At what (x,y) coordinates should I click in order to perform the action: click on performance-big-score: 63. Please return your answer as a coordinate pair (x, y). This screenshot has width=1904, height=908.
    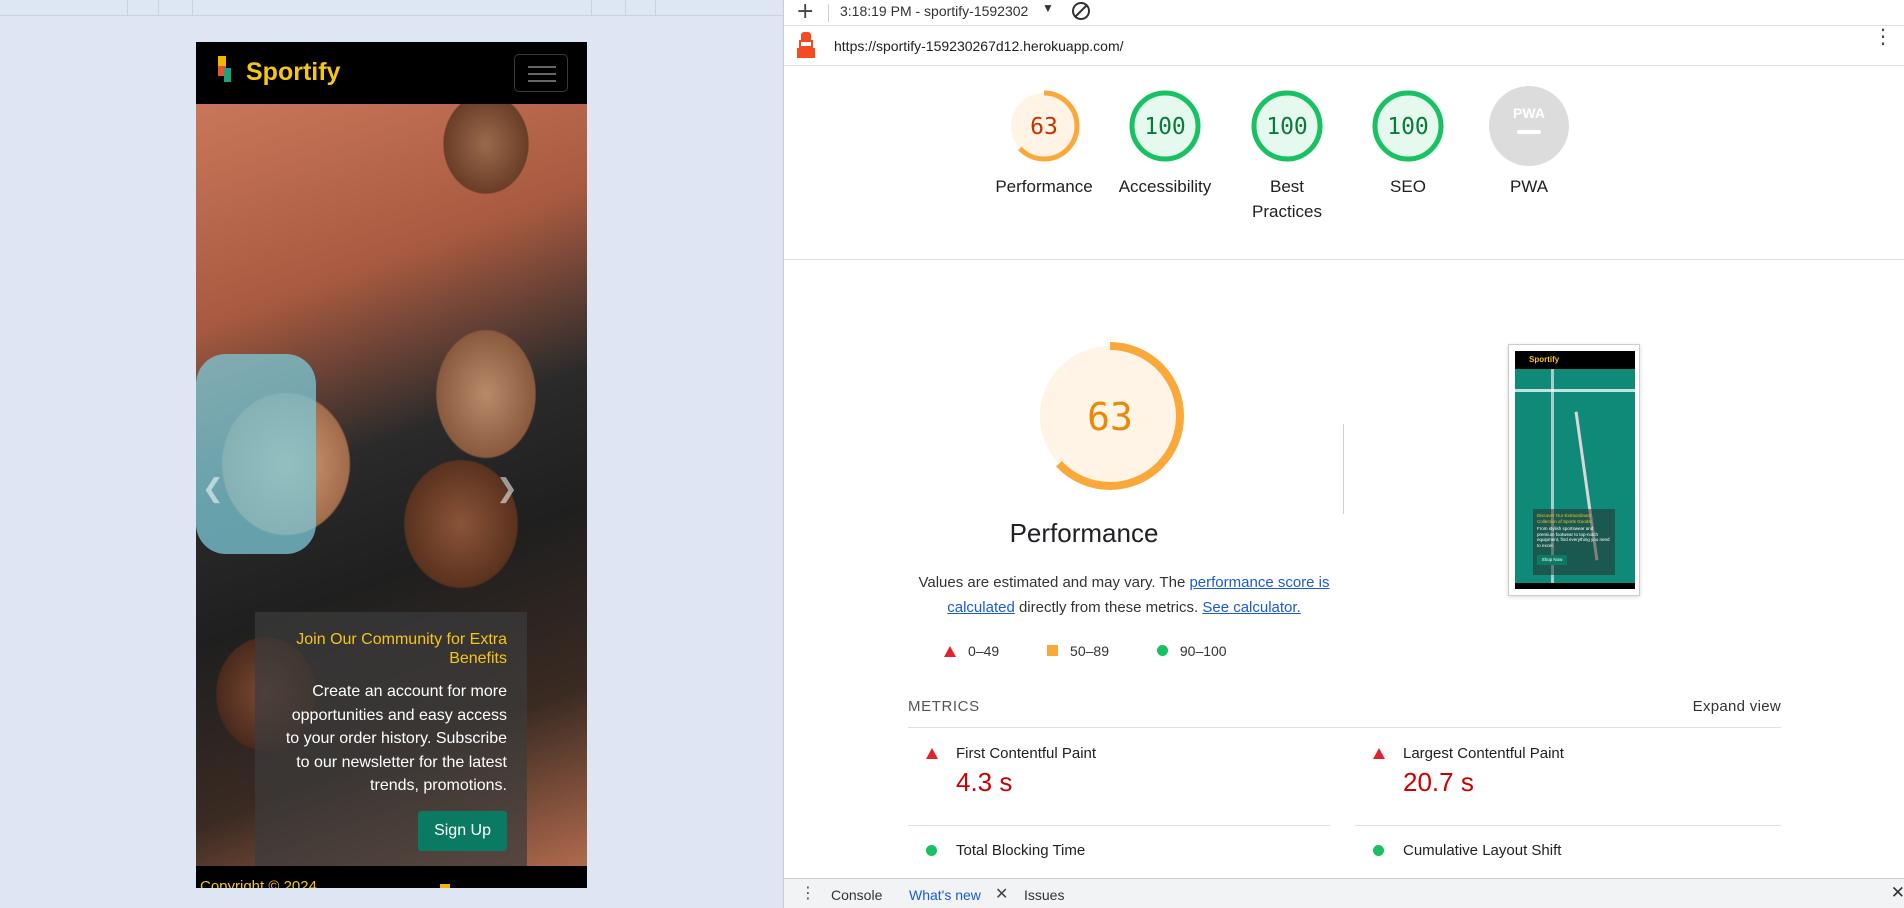
    Looking at the image, I should click on (1110, 417).